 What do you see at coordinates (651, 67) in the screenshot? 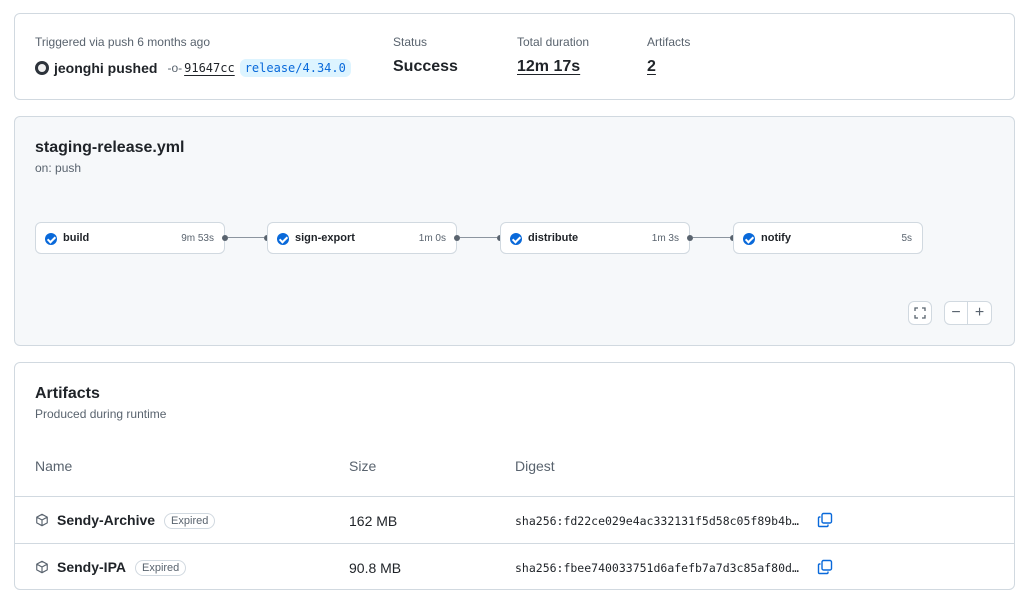
I see `artifacts-count-link: 2` at bounding box center [651, 67].